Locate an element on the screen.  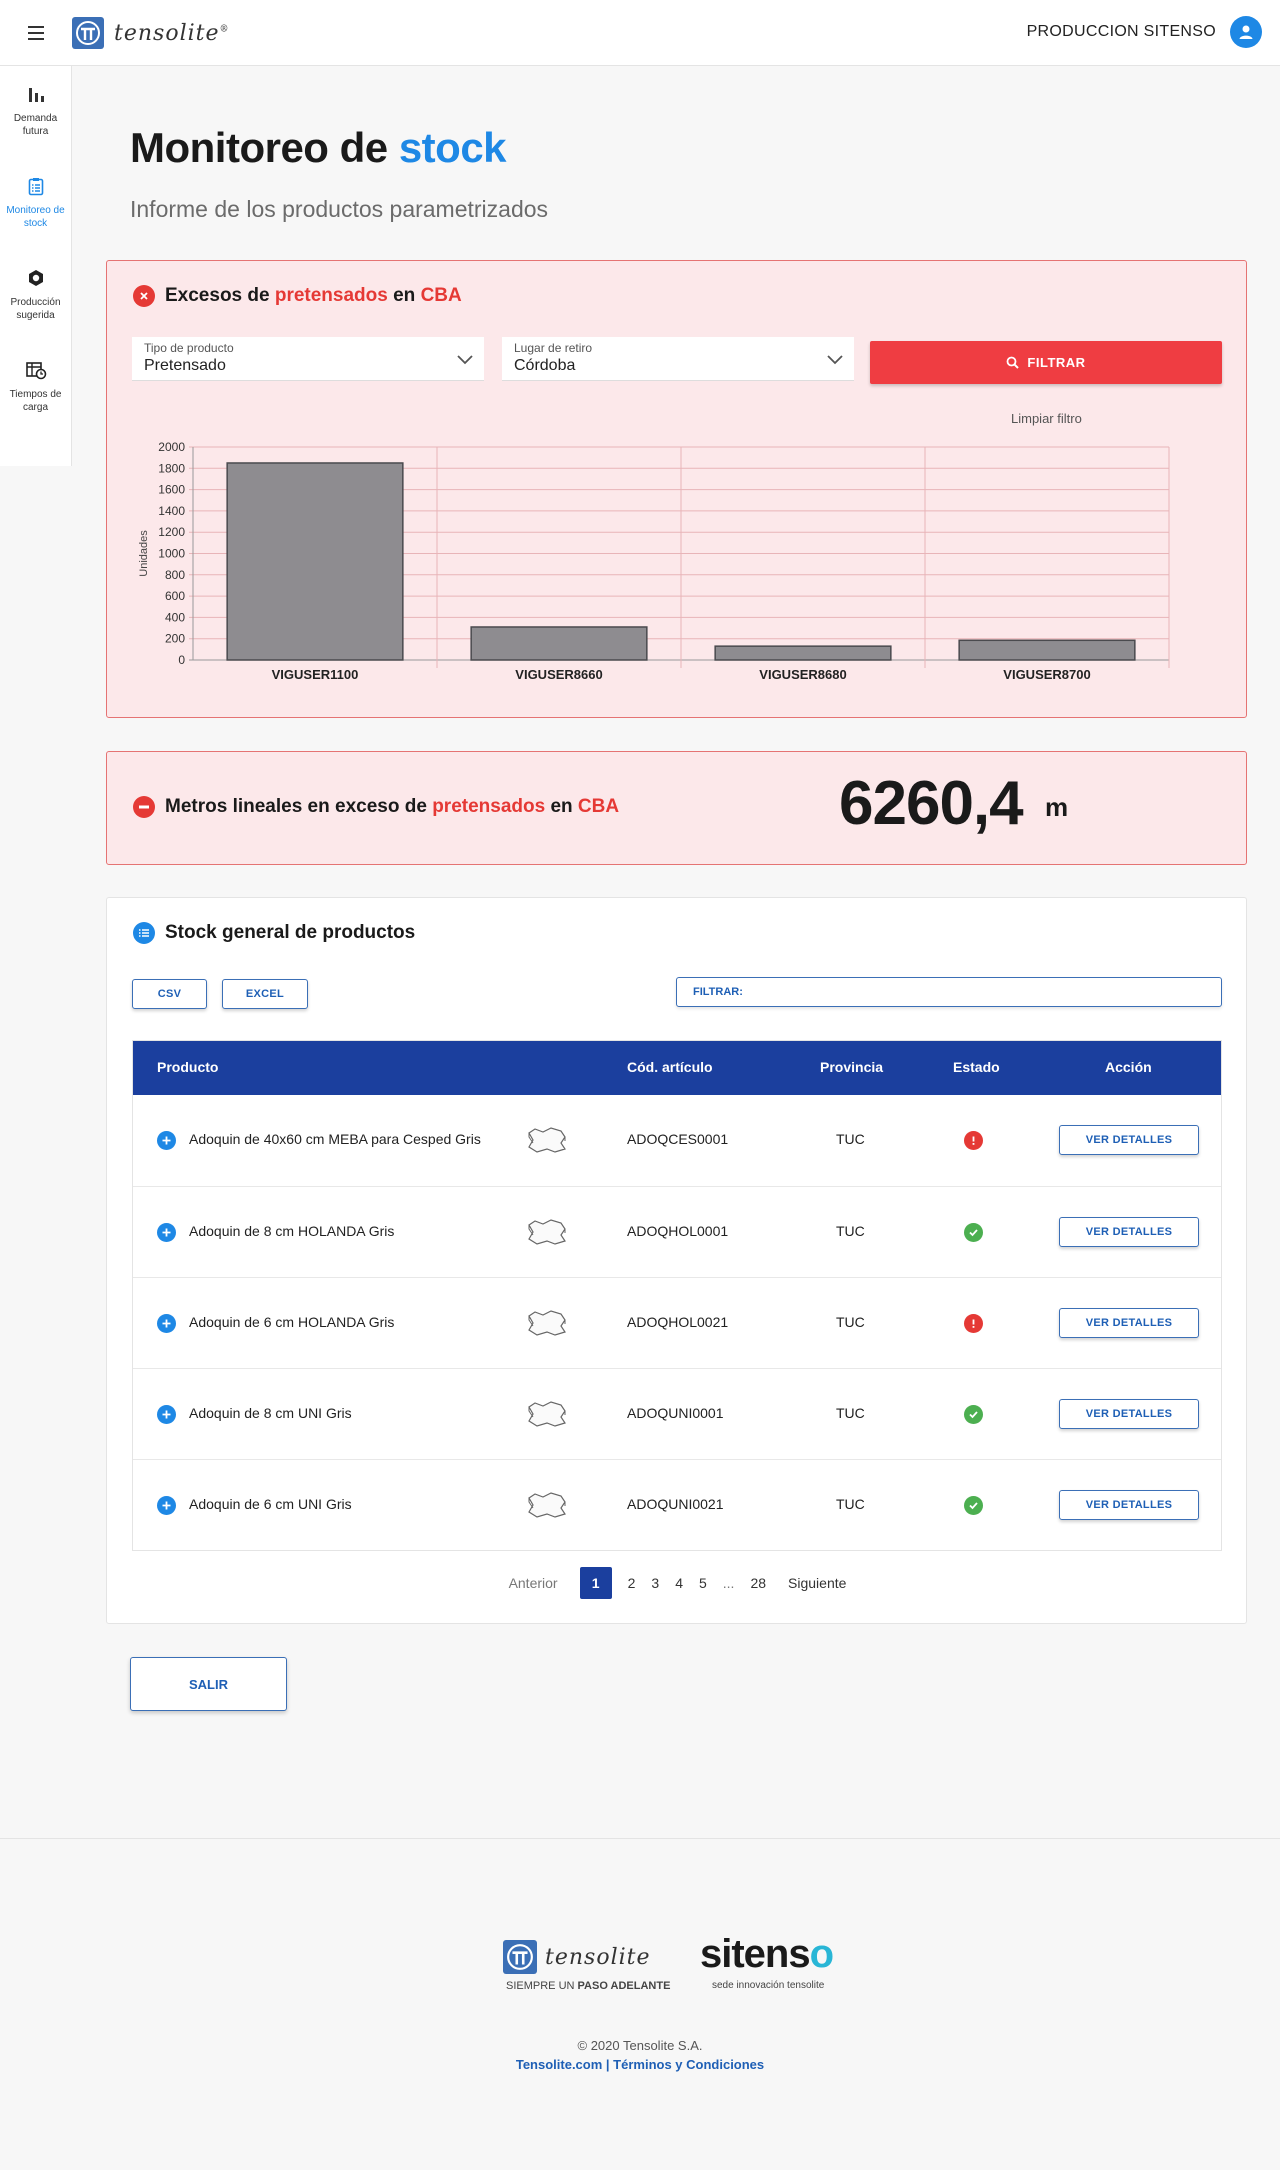
footer-tensolite-logo: tensolite is located at coordinates (577, 1957).